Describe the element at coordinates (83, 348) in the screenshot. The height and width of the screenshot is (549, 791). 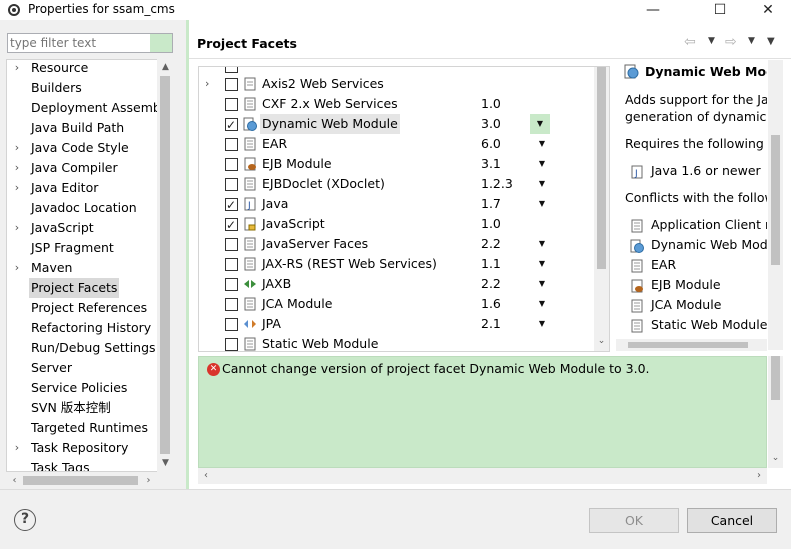
I see `sidebar-item: Run/Debug Settings` at that location.